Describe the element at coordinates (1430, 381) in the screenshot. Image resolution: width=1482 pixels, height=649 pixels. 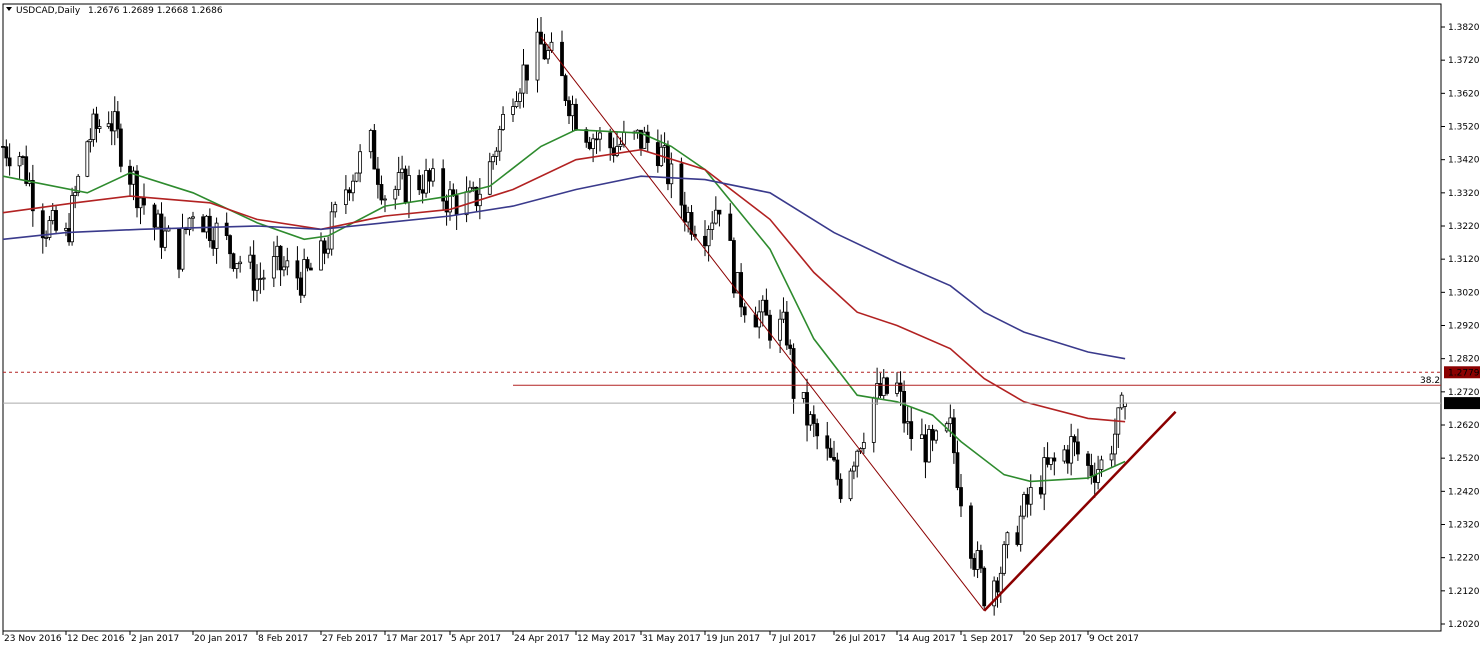
I see `fib-level-label: 38.2` at that location.